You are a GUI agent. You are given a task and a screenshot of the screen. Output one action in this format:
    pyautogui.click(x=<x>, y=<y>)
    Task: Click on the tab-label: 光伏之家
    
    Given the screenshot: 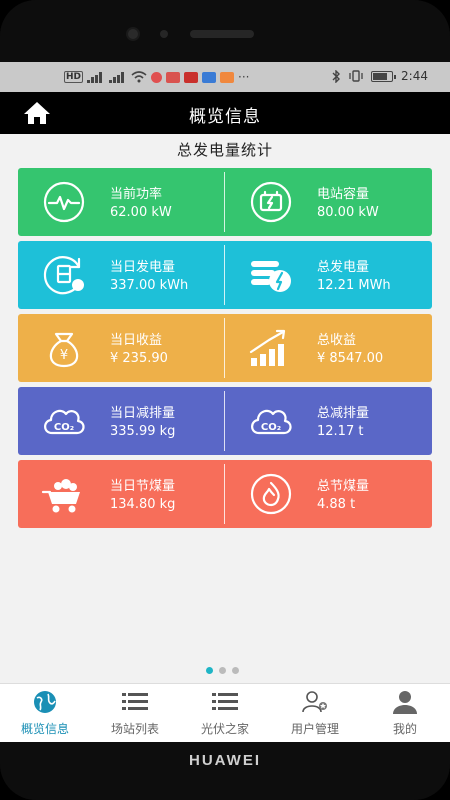 What is the action you would take?
    pyautogui.click(x=224, y=729)
    